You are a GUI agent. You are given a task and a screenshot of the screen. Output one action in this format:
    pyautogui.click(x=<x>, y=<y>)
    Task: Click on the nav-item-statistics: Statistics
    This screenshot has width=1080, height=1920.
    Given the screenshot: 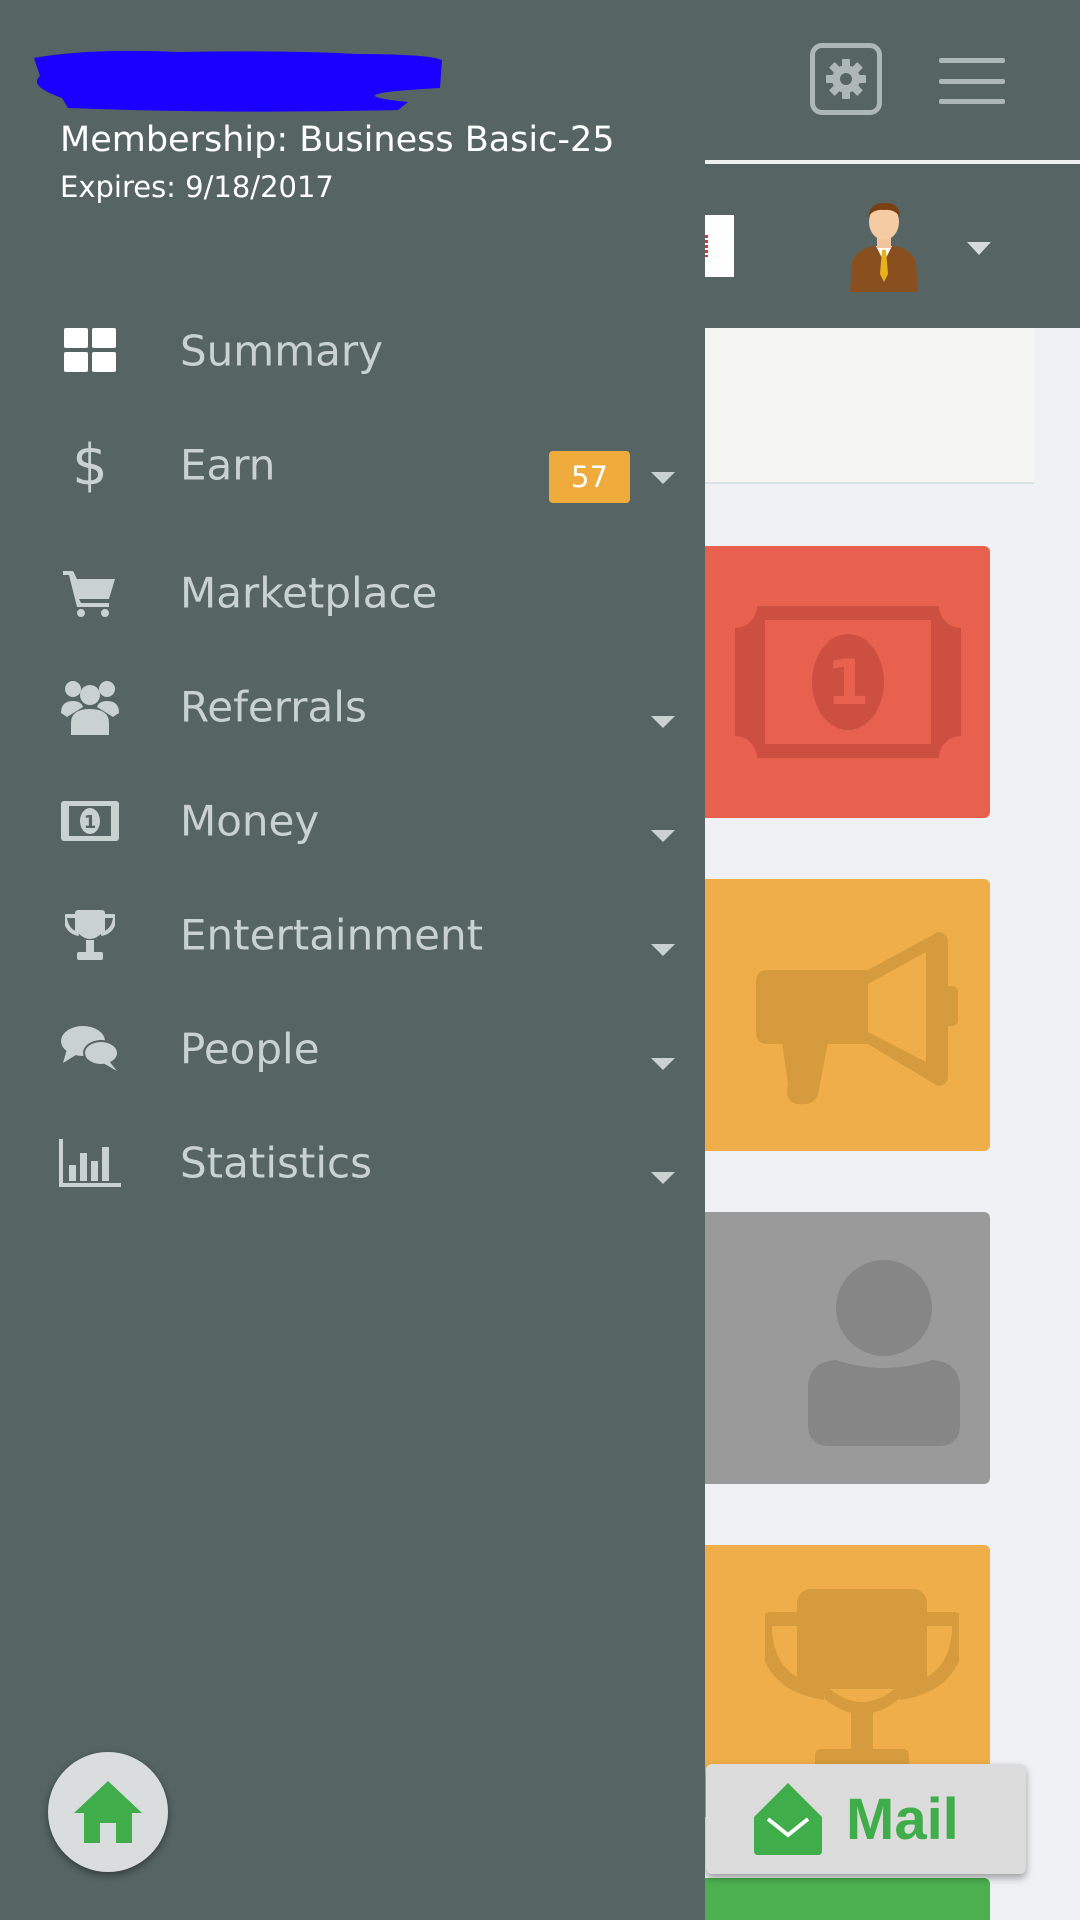 What is the action you would take?
    pyautogui.click(x=352, y=1163)
    